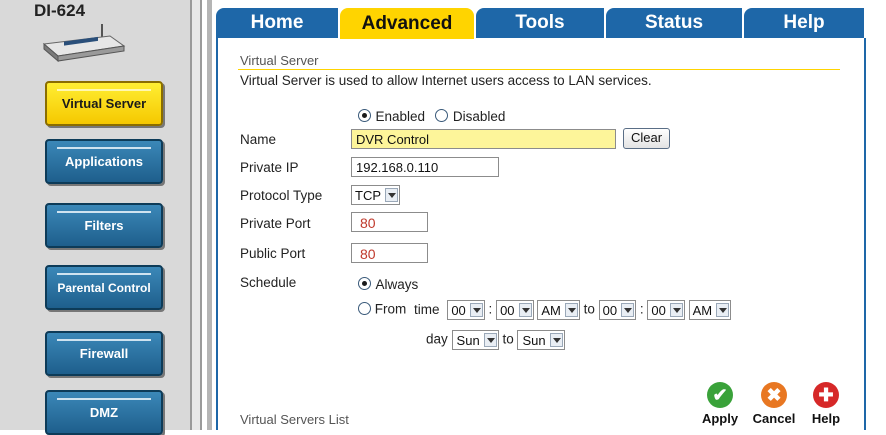 This screenshot has width=886, height=435. I want to click on enabled-label: Enabled, so click(400, 116).